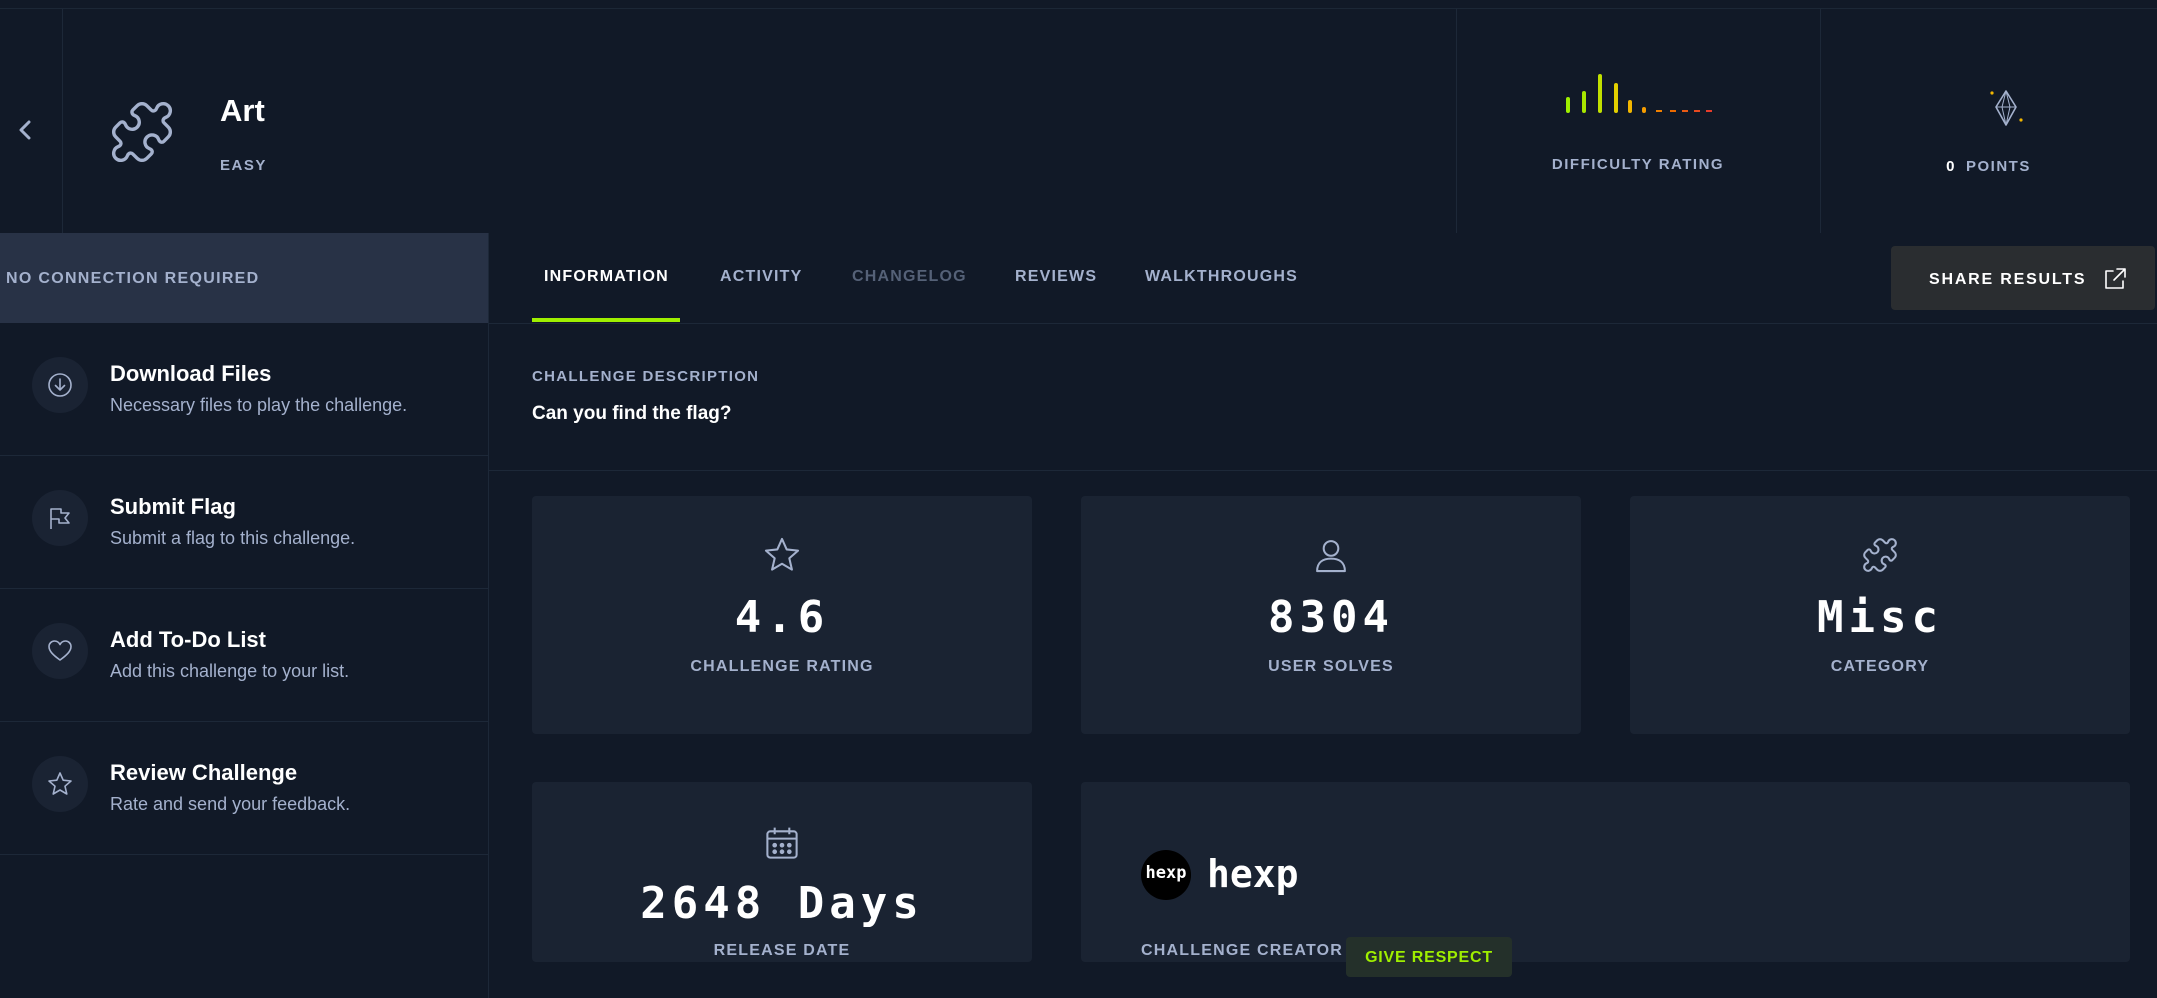 Image resolution: width=2157 pixels, height=998 pixels. I want to click on difficulty-rating-chart, so click(1639, 93).